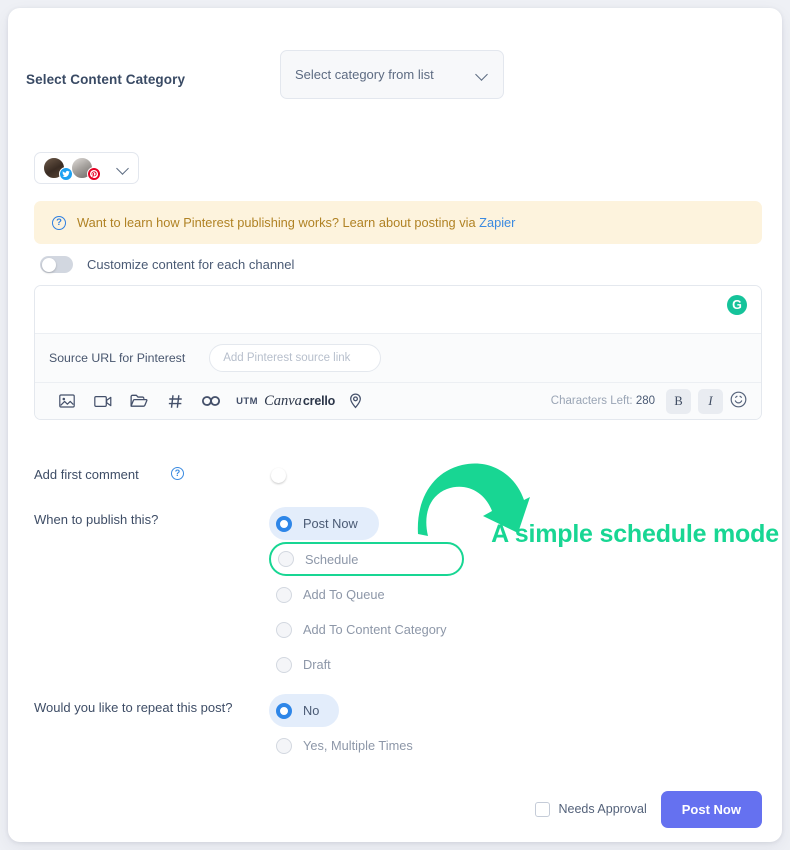 The height and width of the screenshot is (850, 790). I want to click on characters-left-value: 280, so click(645, 401).